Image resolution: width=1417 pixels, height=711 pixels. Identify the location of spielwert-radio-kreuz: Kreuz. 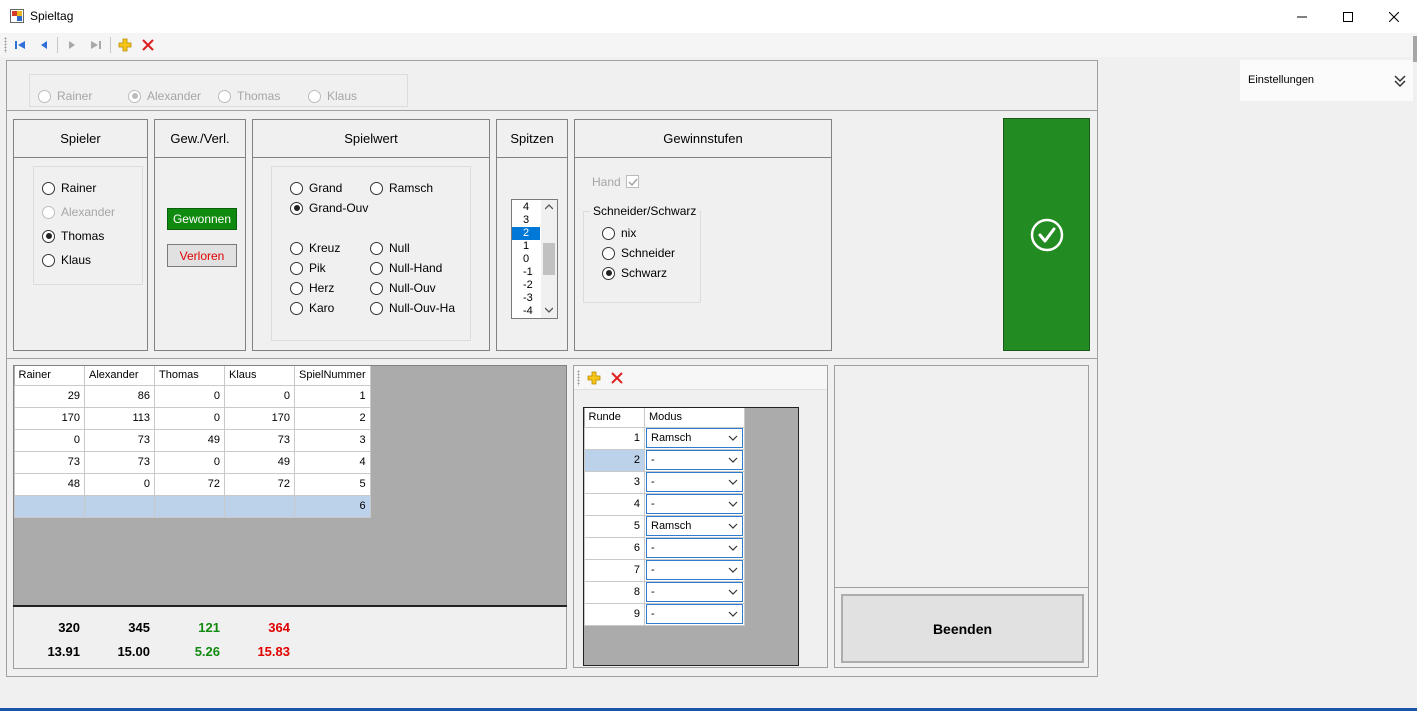
(315, 248).